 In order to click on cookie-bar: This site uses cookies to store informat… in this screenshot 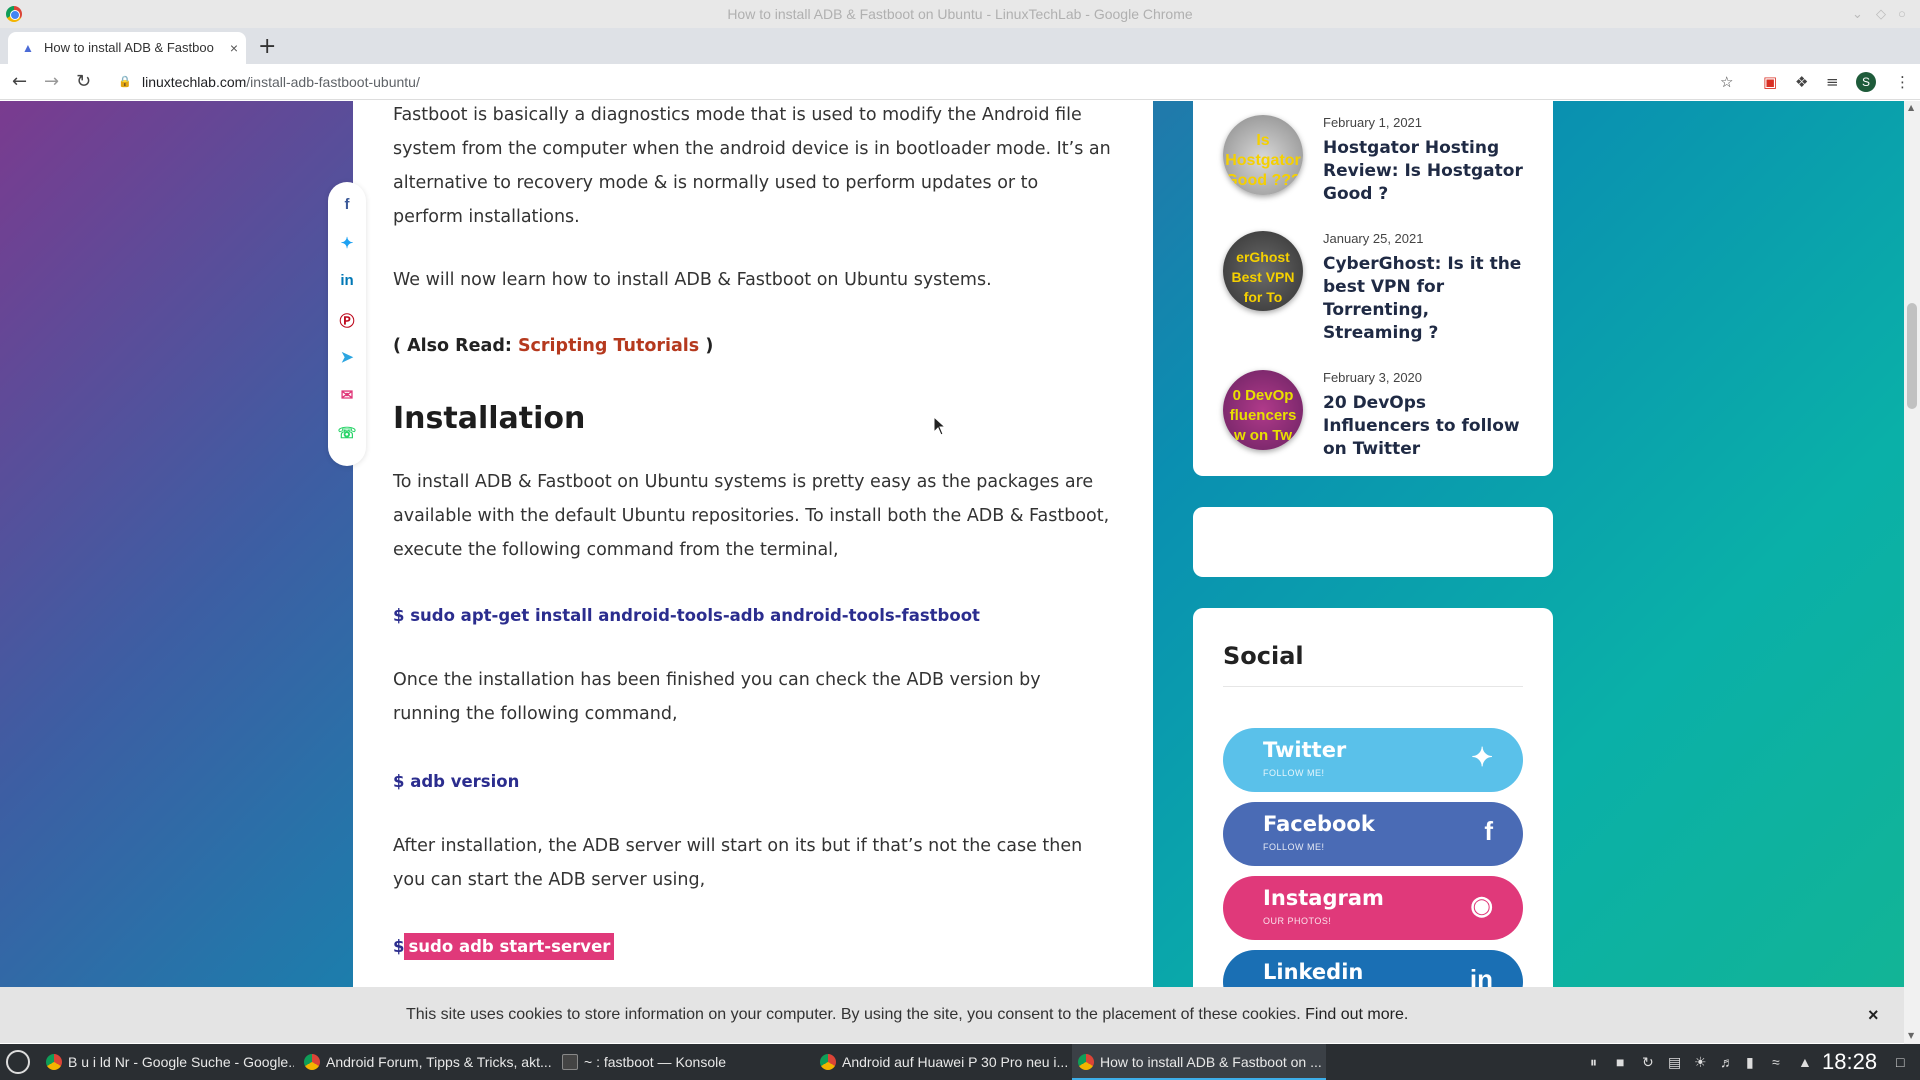, I will do `click(952, 1015)`.